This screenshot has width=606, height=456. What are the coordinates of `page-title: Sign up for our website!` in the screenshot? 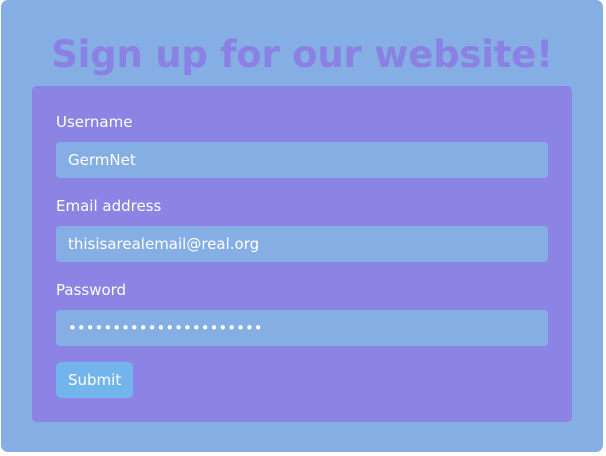 It's located at (302, 54).